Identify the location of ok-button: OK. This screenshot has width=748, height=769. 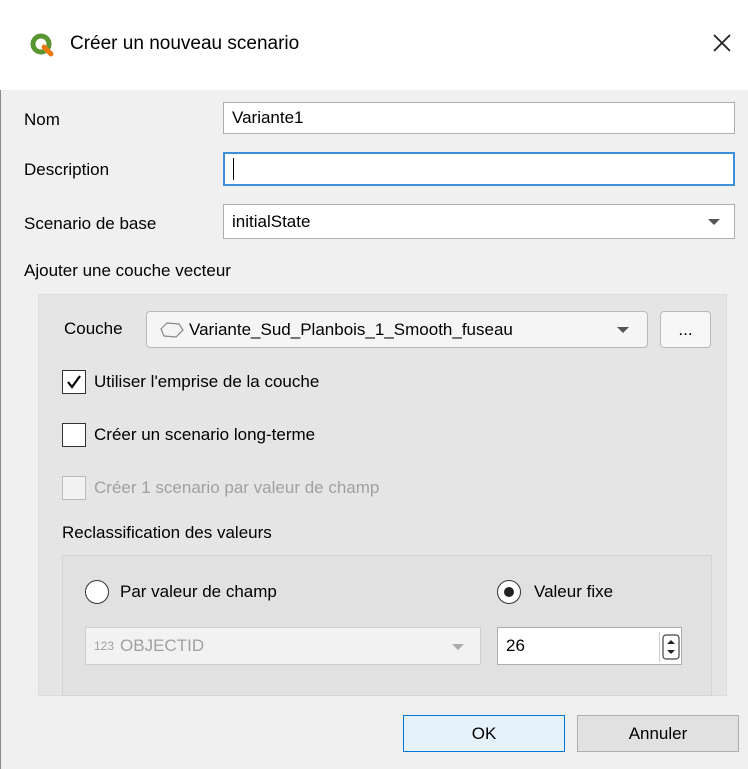
(484, 733).